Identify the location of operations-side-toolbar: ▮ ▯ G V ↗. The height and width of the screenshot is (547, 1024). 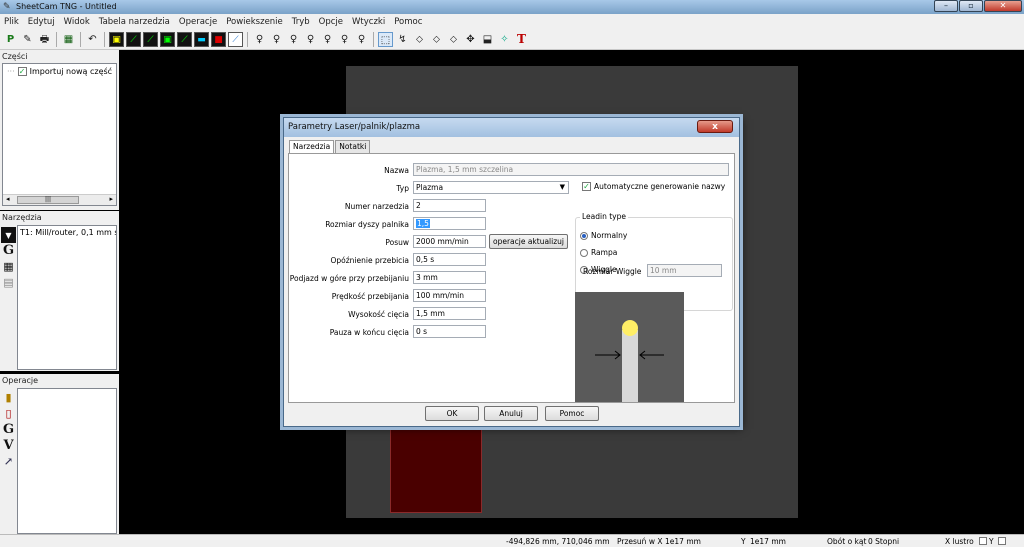
(8, 430).